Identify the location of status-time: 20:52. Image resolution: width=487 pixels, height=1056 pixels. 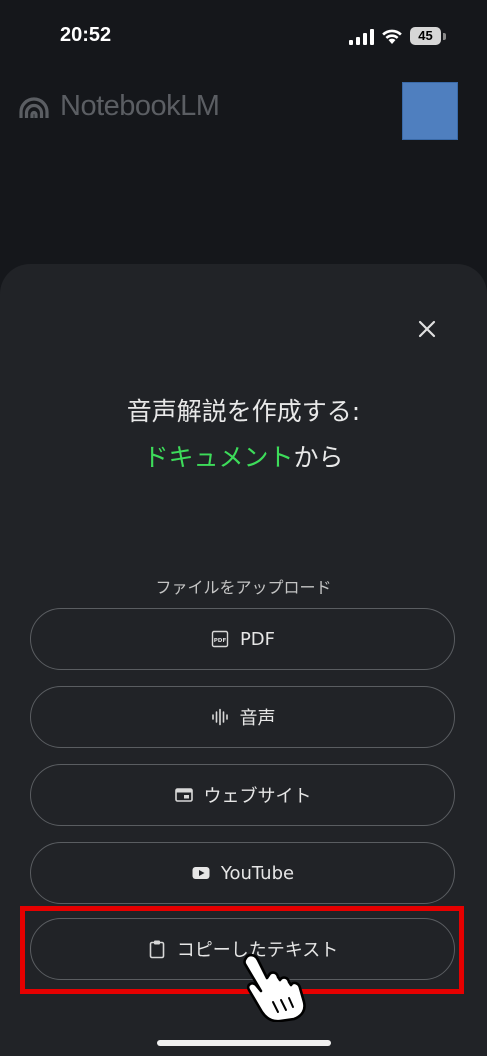
(86, 35).